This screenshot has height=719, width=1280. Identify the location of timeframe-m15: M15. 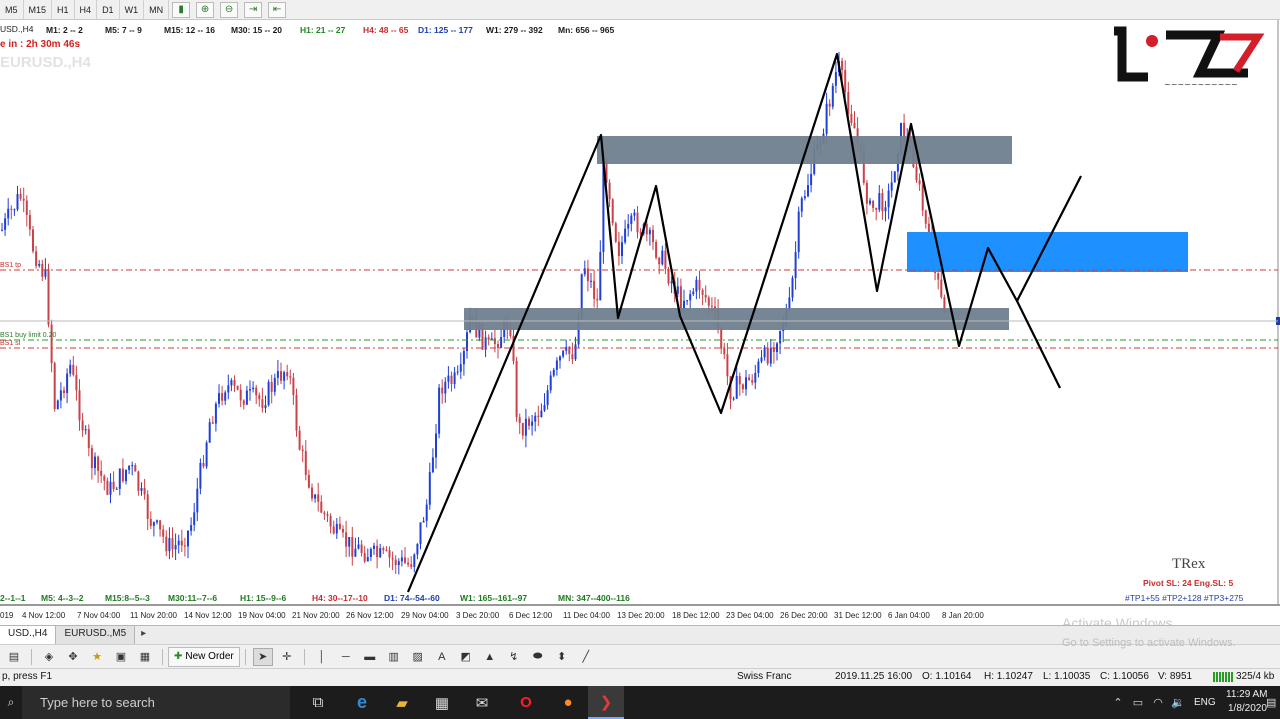
(38, 10).